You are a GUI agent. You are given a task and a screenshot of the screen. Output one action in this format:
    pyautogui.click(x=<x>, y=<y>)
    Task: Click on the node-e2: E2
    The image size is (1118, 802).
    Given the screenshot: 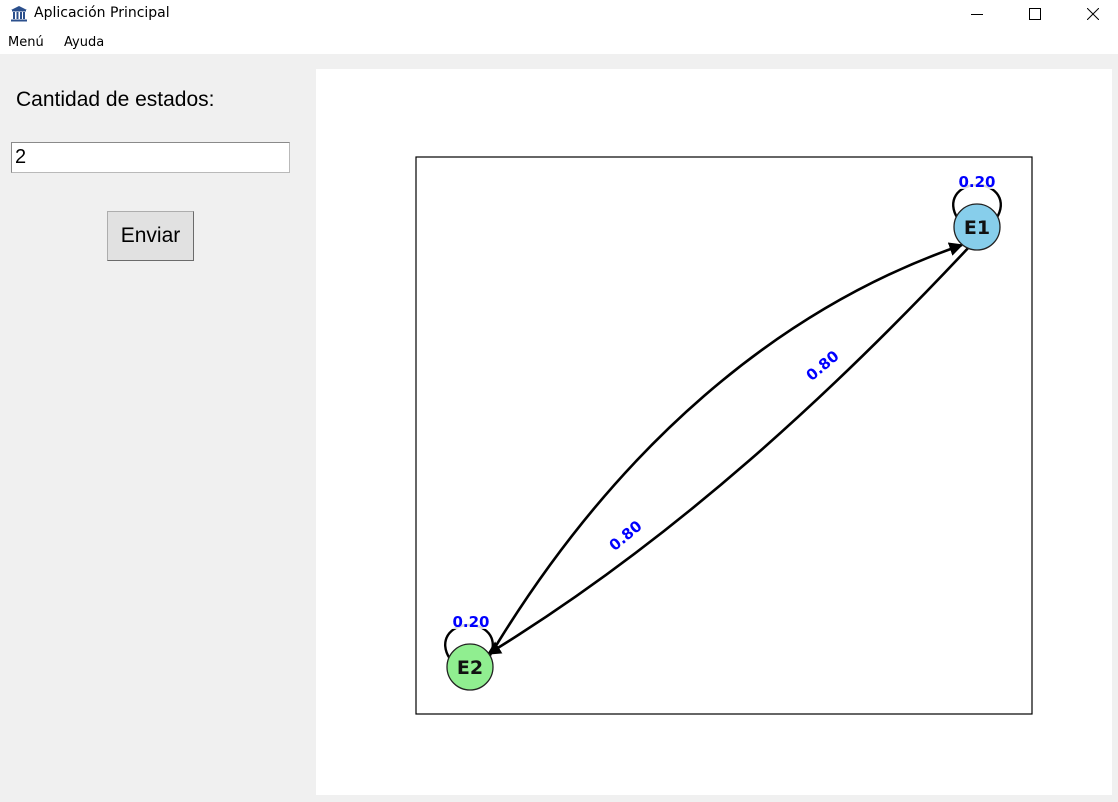 What is the action you would take?
    pyautogui.click(x=470, y=667)
    